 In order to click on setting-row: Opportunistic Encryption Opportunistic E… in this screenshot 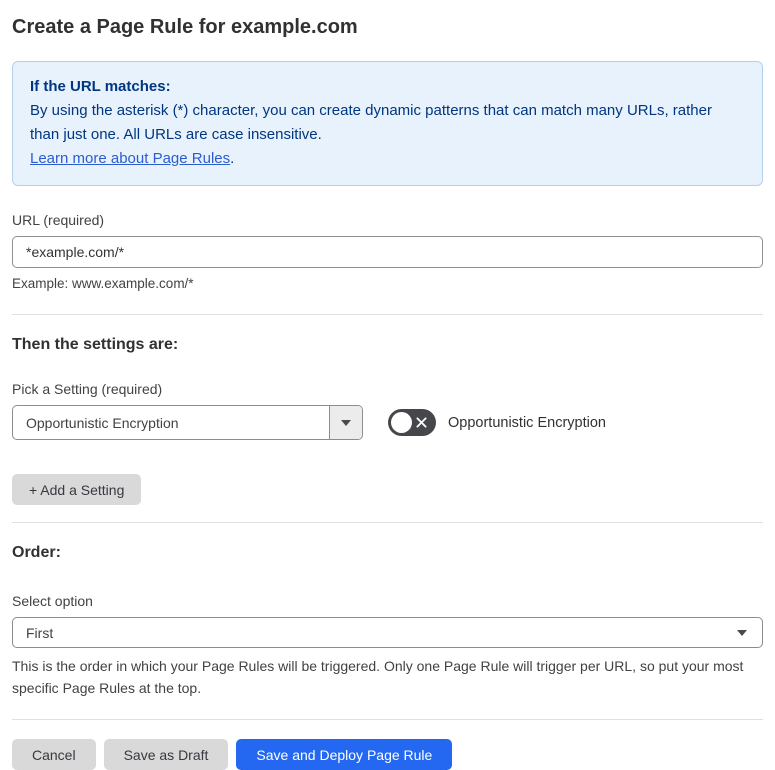, I will do `click(387, 422)`.